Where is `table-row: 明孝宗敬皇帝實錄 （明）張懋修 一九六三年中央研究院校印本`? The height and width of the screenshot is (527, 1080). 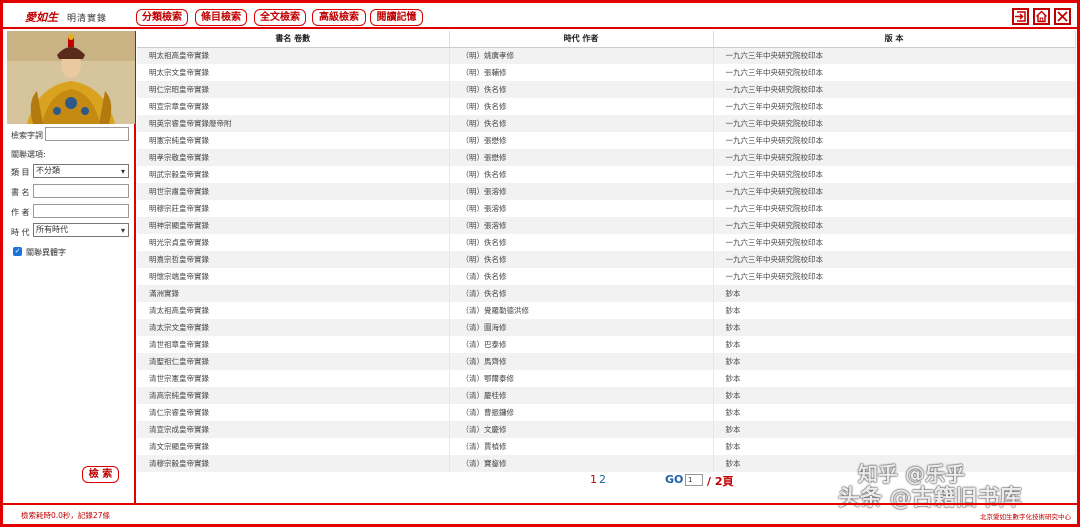
table-row: 明孝宗敬皇帝實錄 （明）張懋修 一九六三年中央研究院校印本 is located at coordinates (606, 157).